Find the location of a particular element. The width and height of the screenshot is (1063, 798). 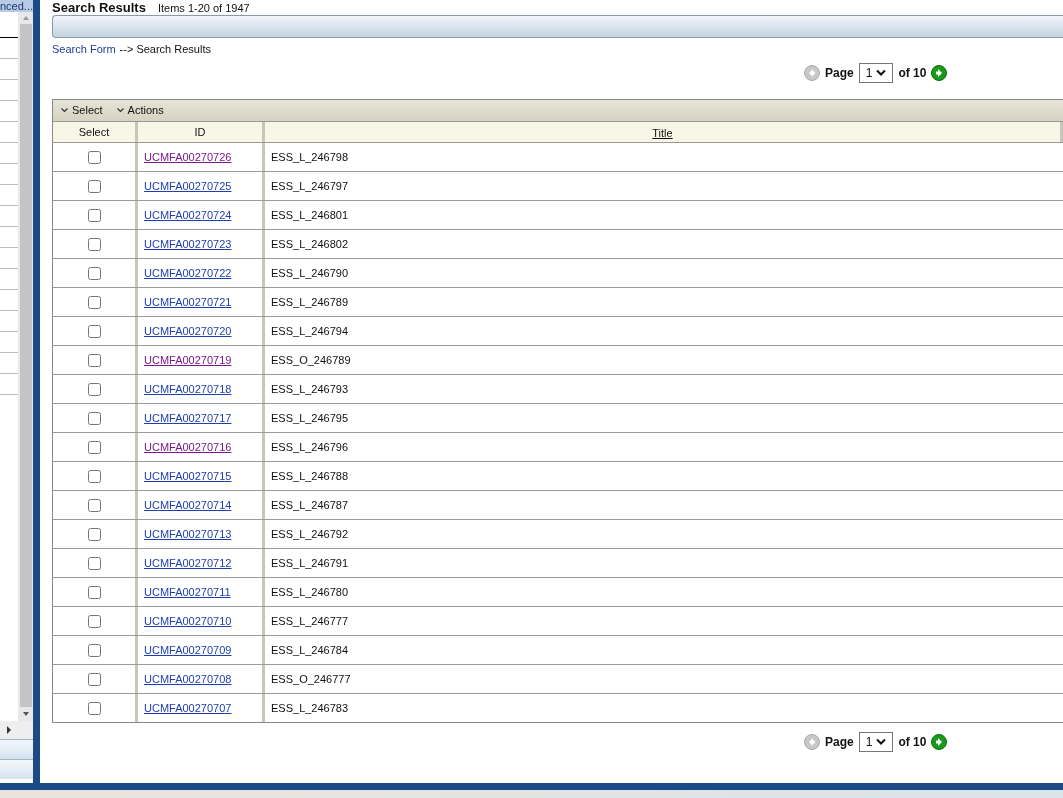

table-cell-text: ESS_L_246802 is located at coordinates (310, 244).